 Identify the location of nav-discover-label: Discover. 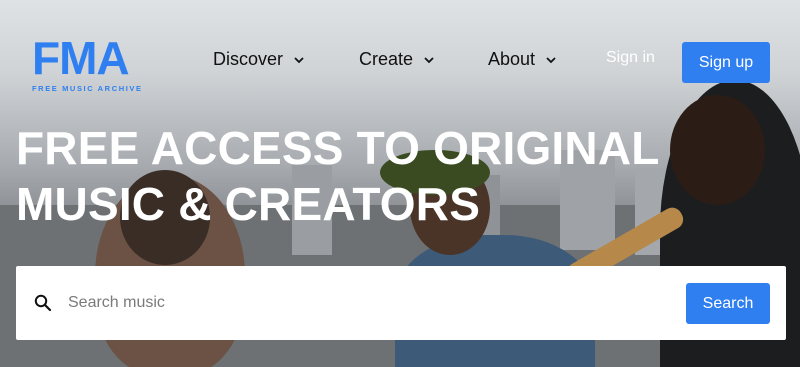
(248, 59).